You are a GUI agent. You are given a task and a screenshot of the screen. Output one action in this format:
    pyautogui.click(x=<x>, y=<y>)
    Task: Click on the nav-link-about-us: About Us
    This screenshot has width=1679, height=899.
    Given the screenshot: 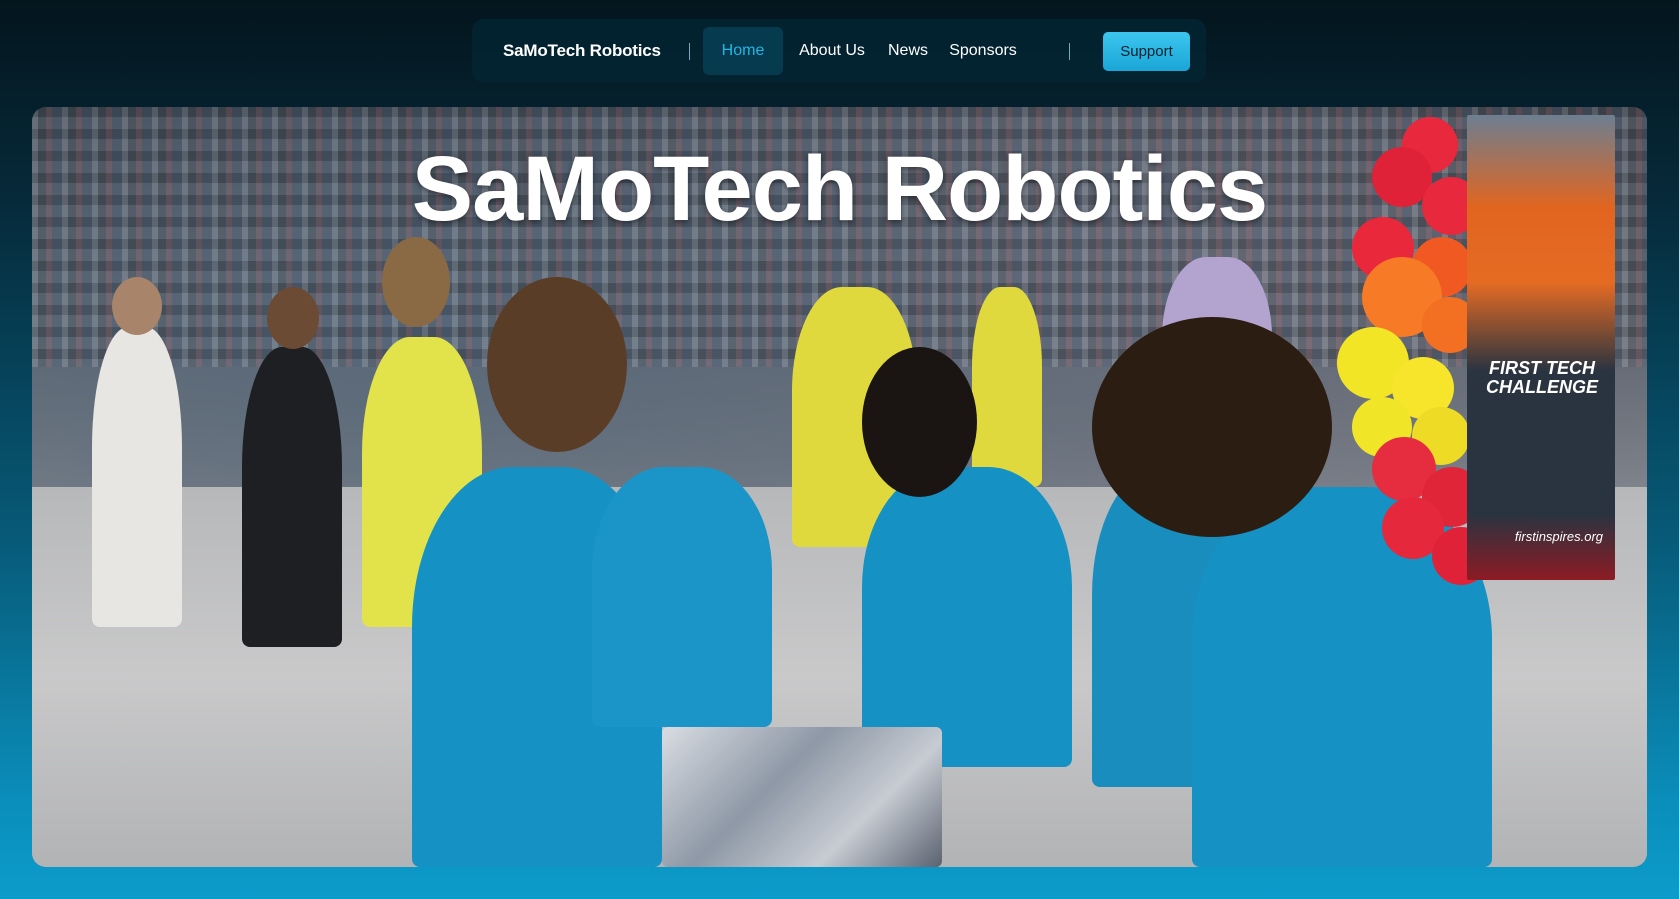 What is the action you would take?
    pyautogui.click(x=832, y=51)
    